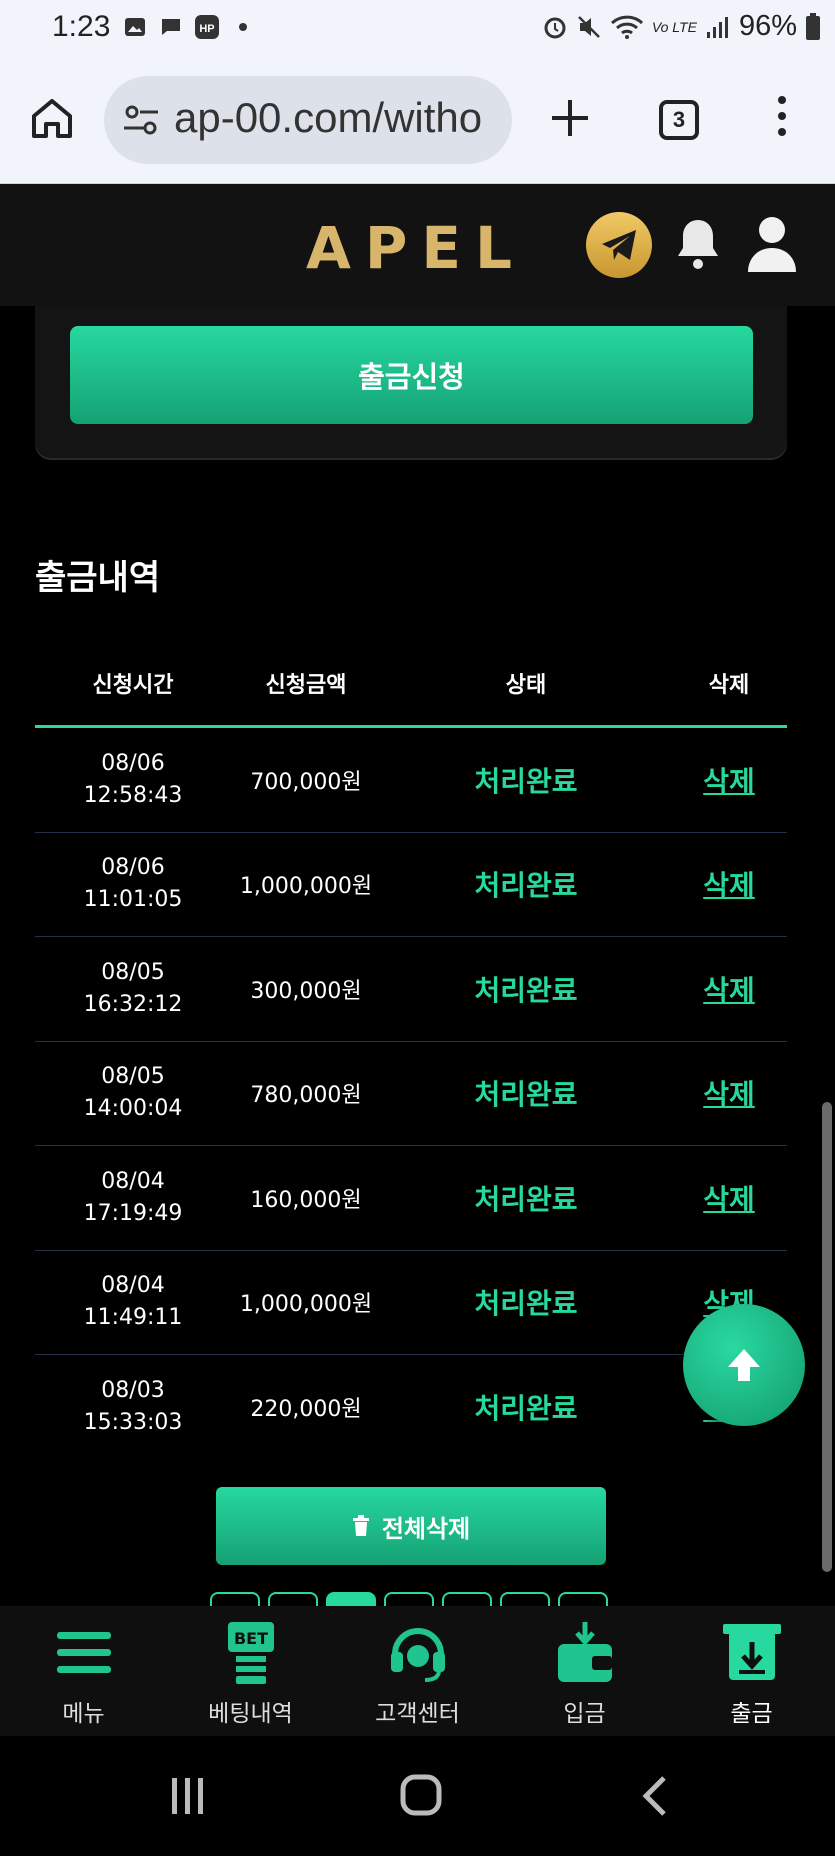  I want to click on nav-label: 출금, so click(751, 1714).